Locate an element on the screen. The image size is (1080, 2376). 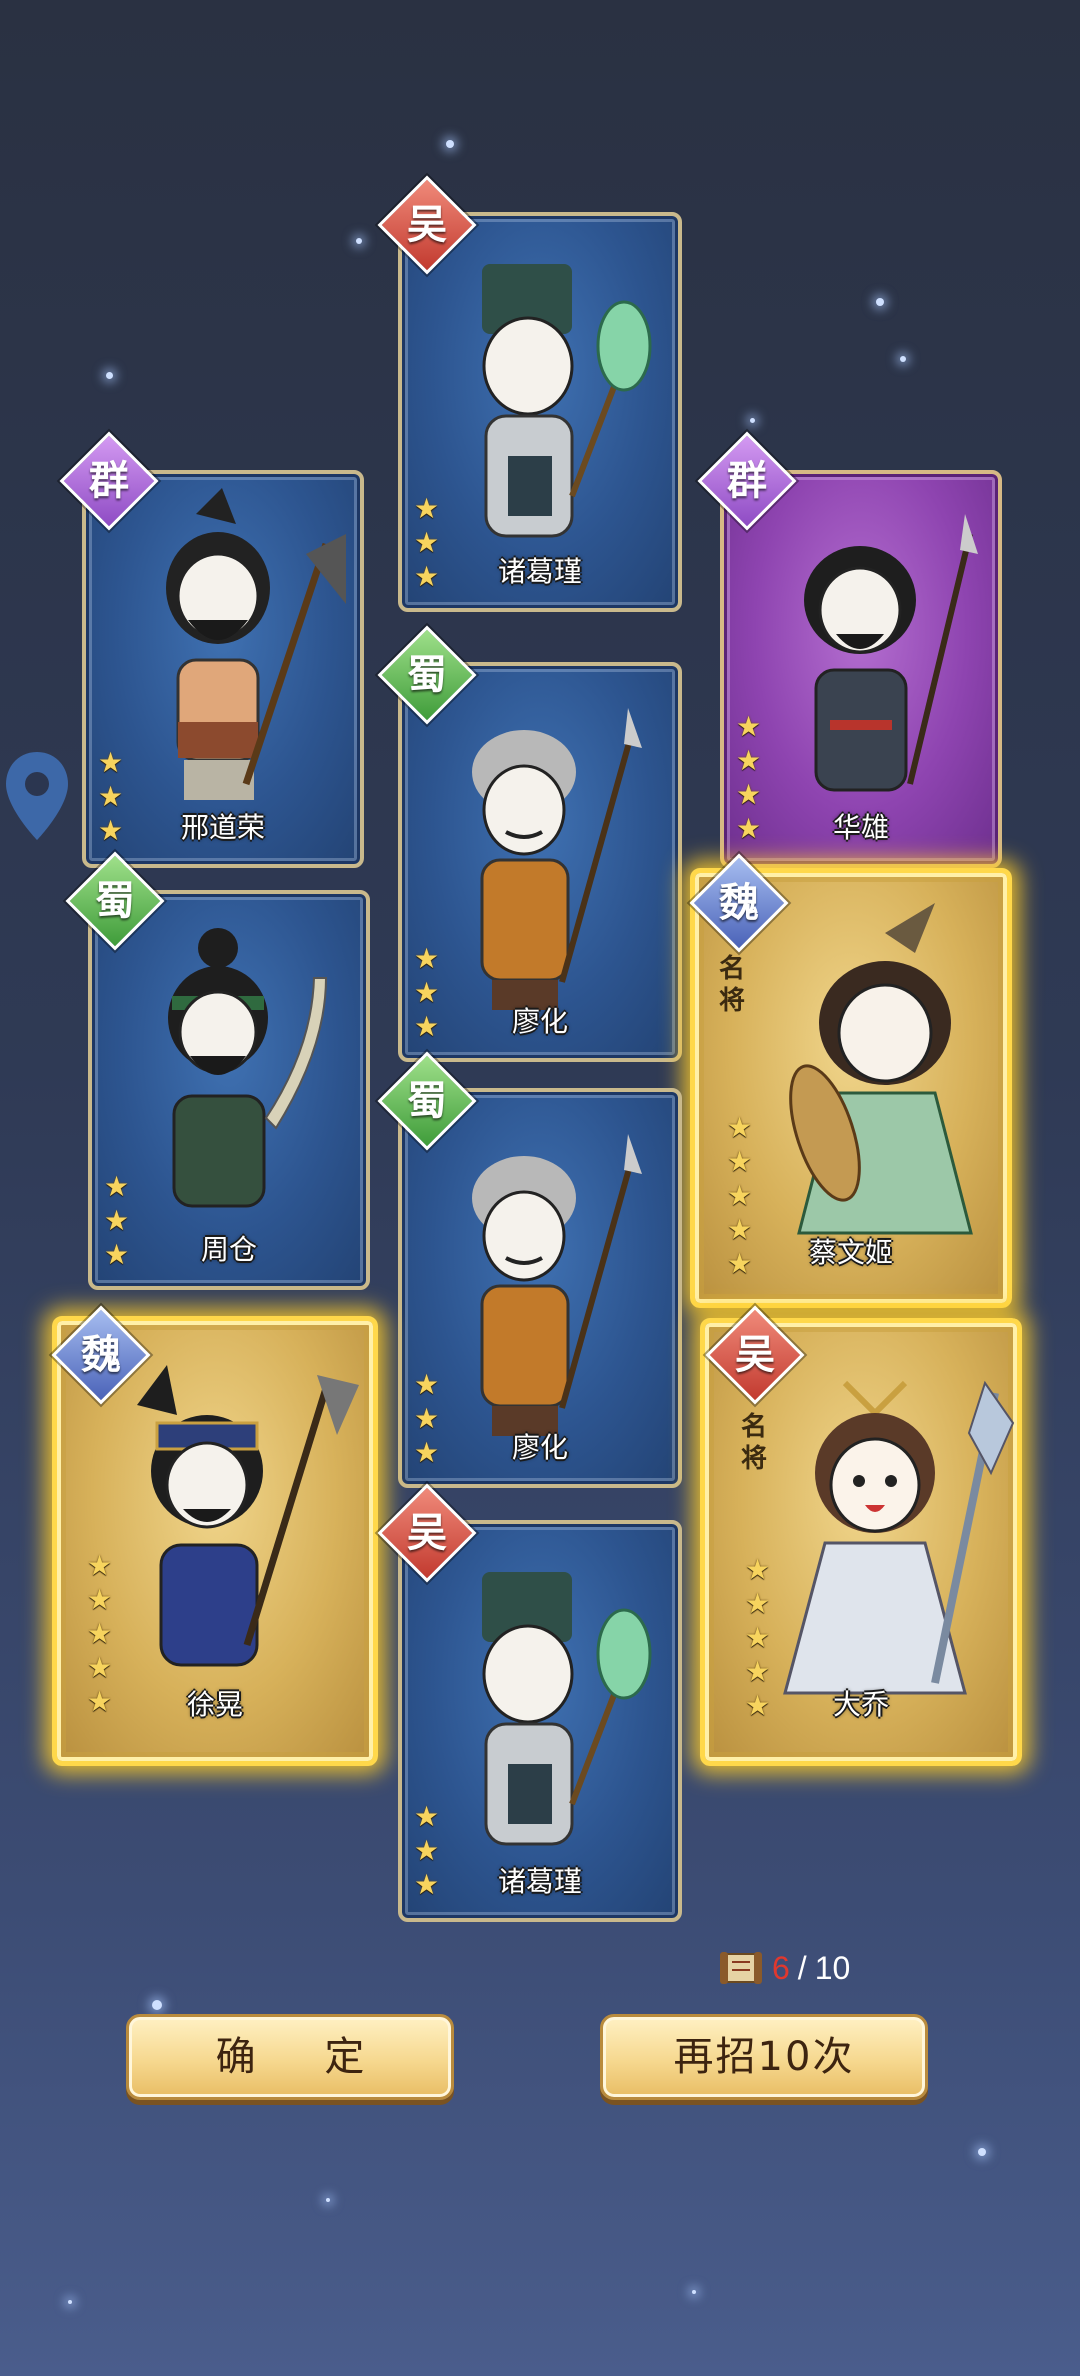
hero-name: 周仓 is located at coordinates (228, 1249).